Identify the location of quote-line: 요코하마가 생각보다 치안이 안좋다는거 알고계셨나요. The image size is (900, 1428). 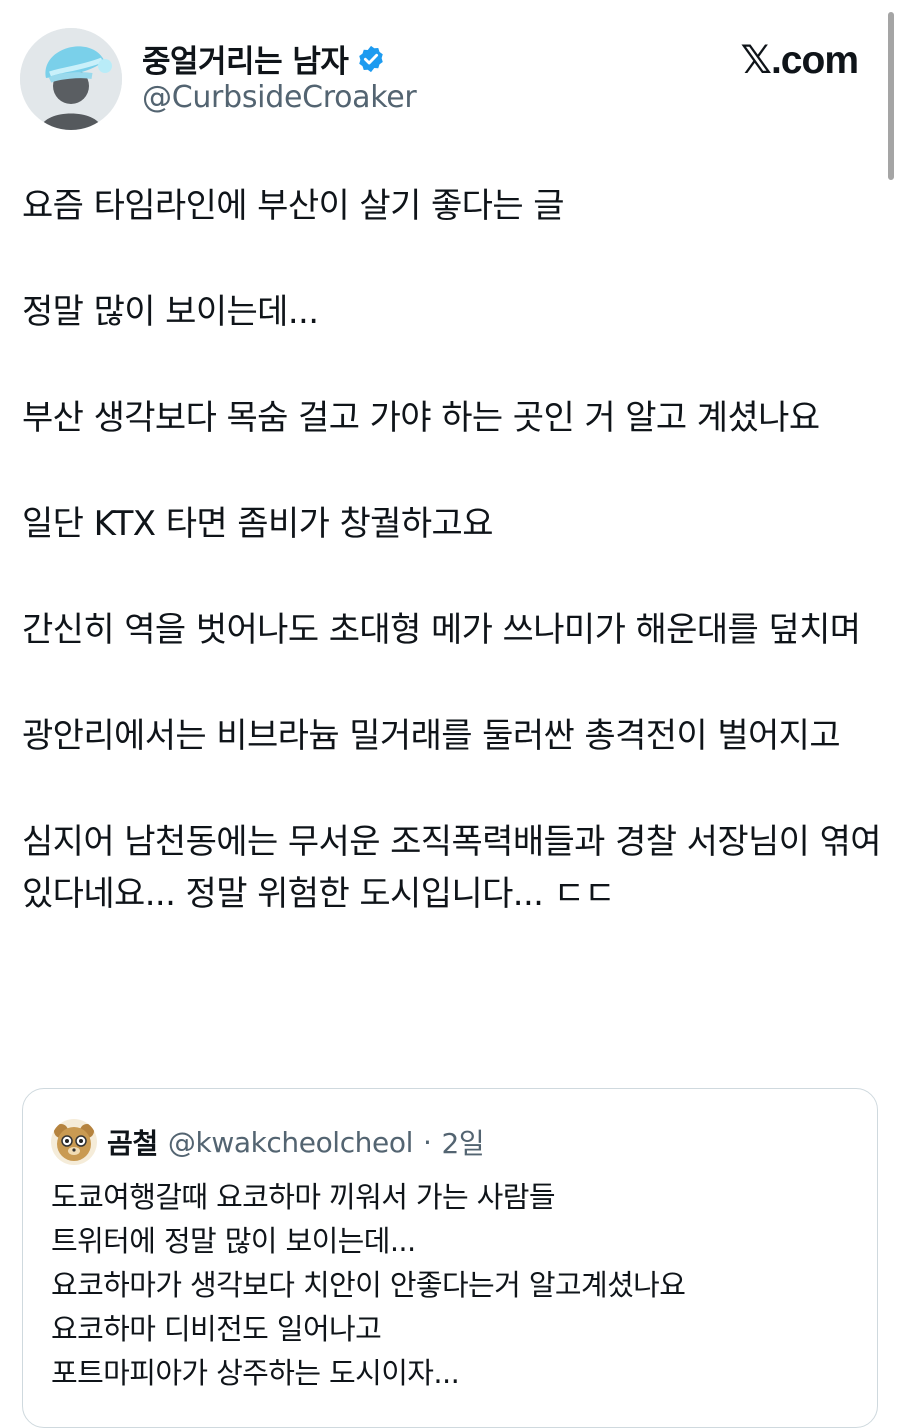
(368, 1285).